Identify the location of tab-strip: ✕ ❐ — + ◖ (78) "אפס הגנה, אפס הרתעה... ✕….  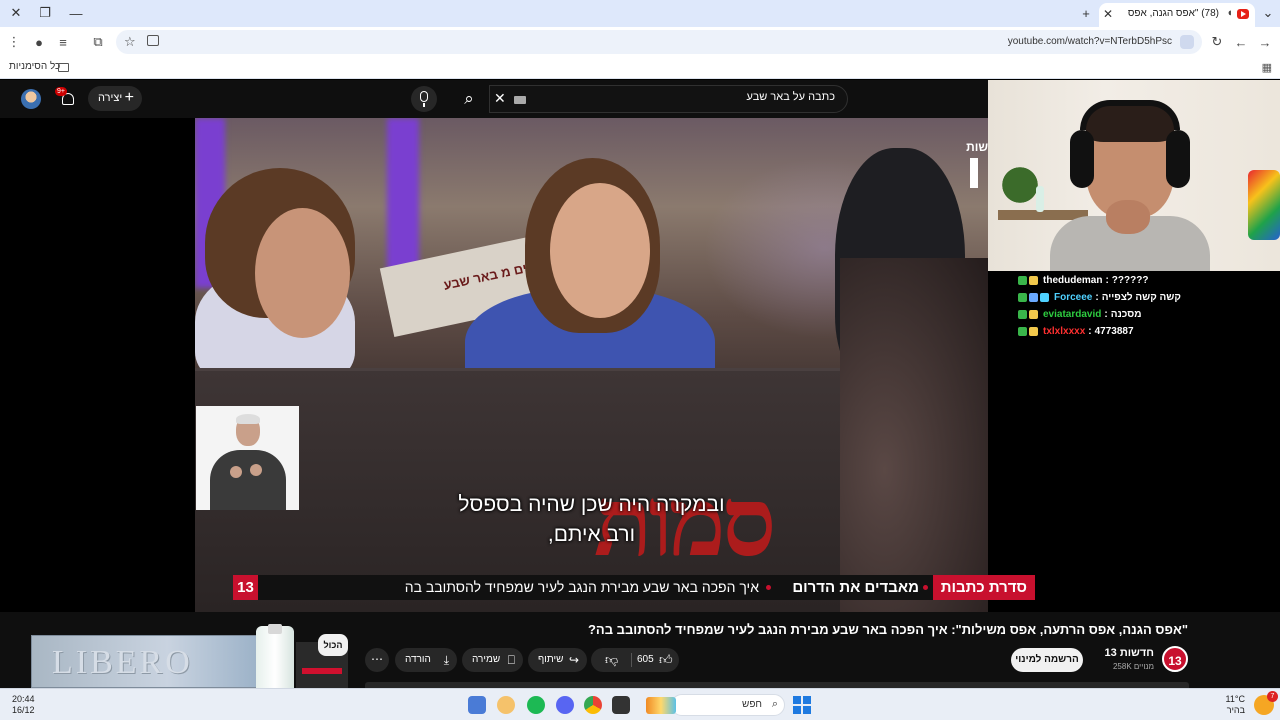
(640, 13).